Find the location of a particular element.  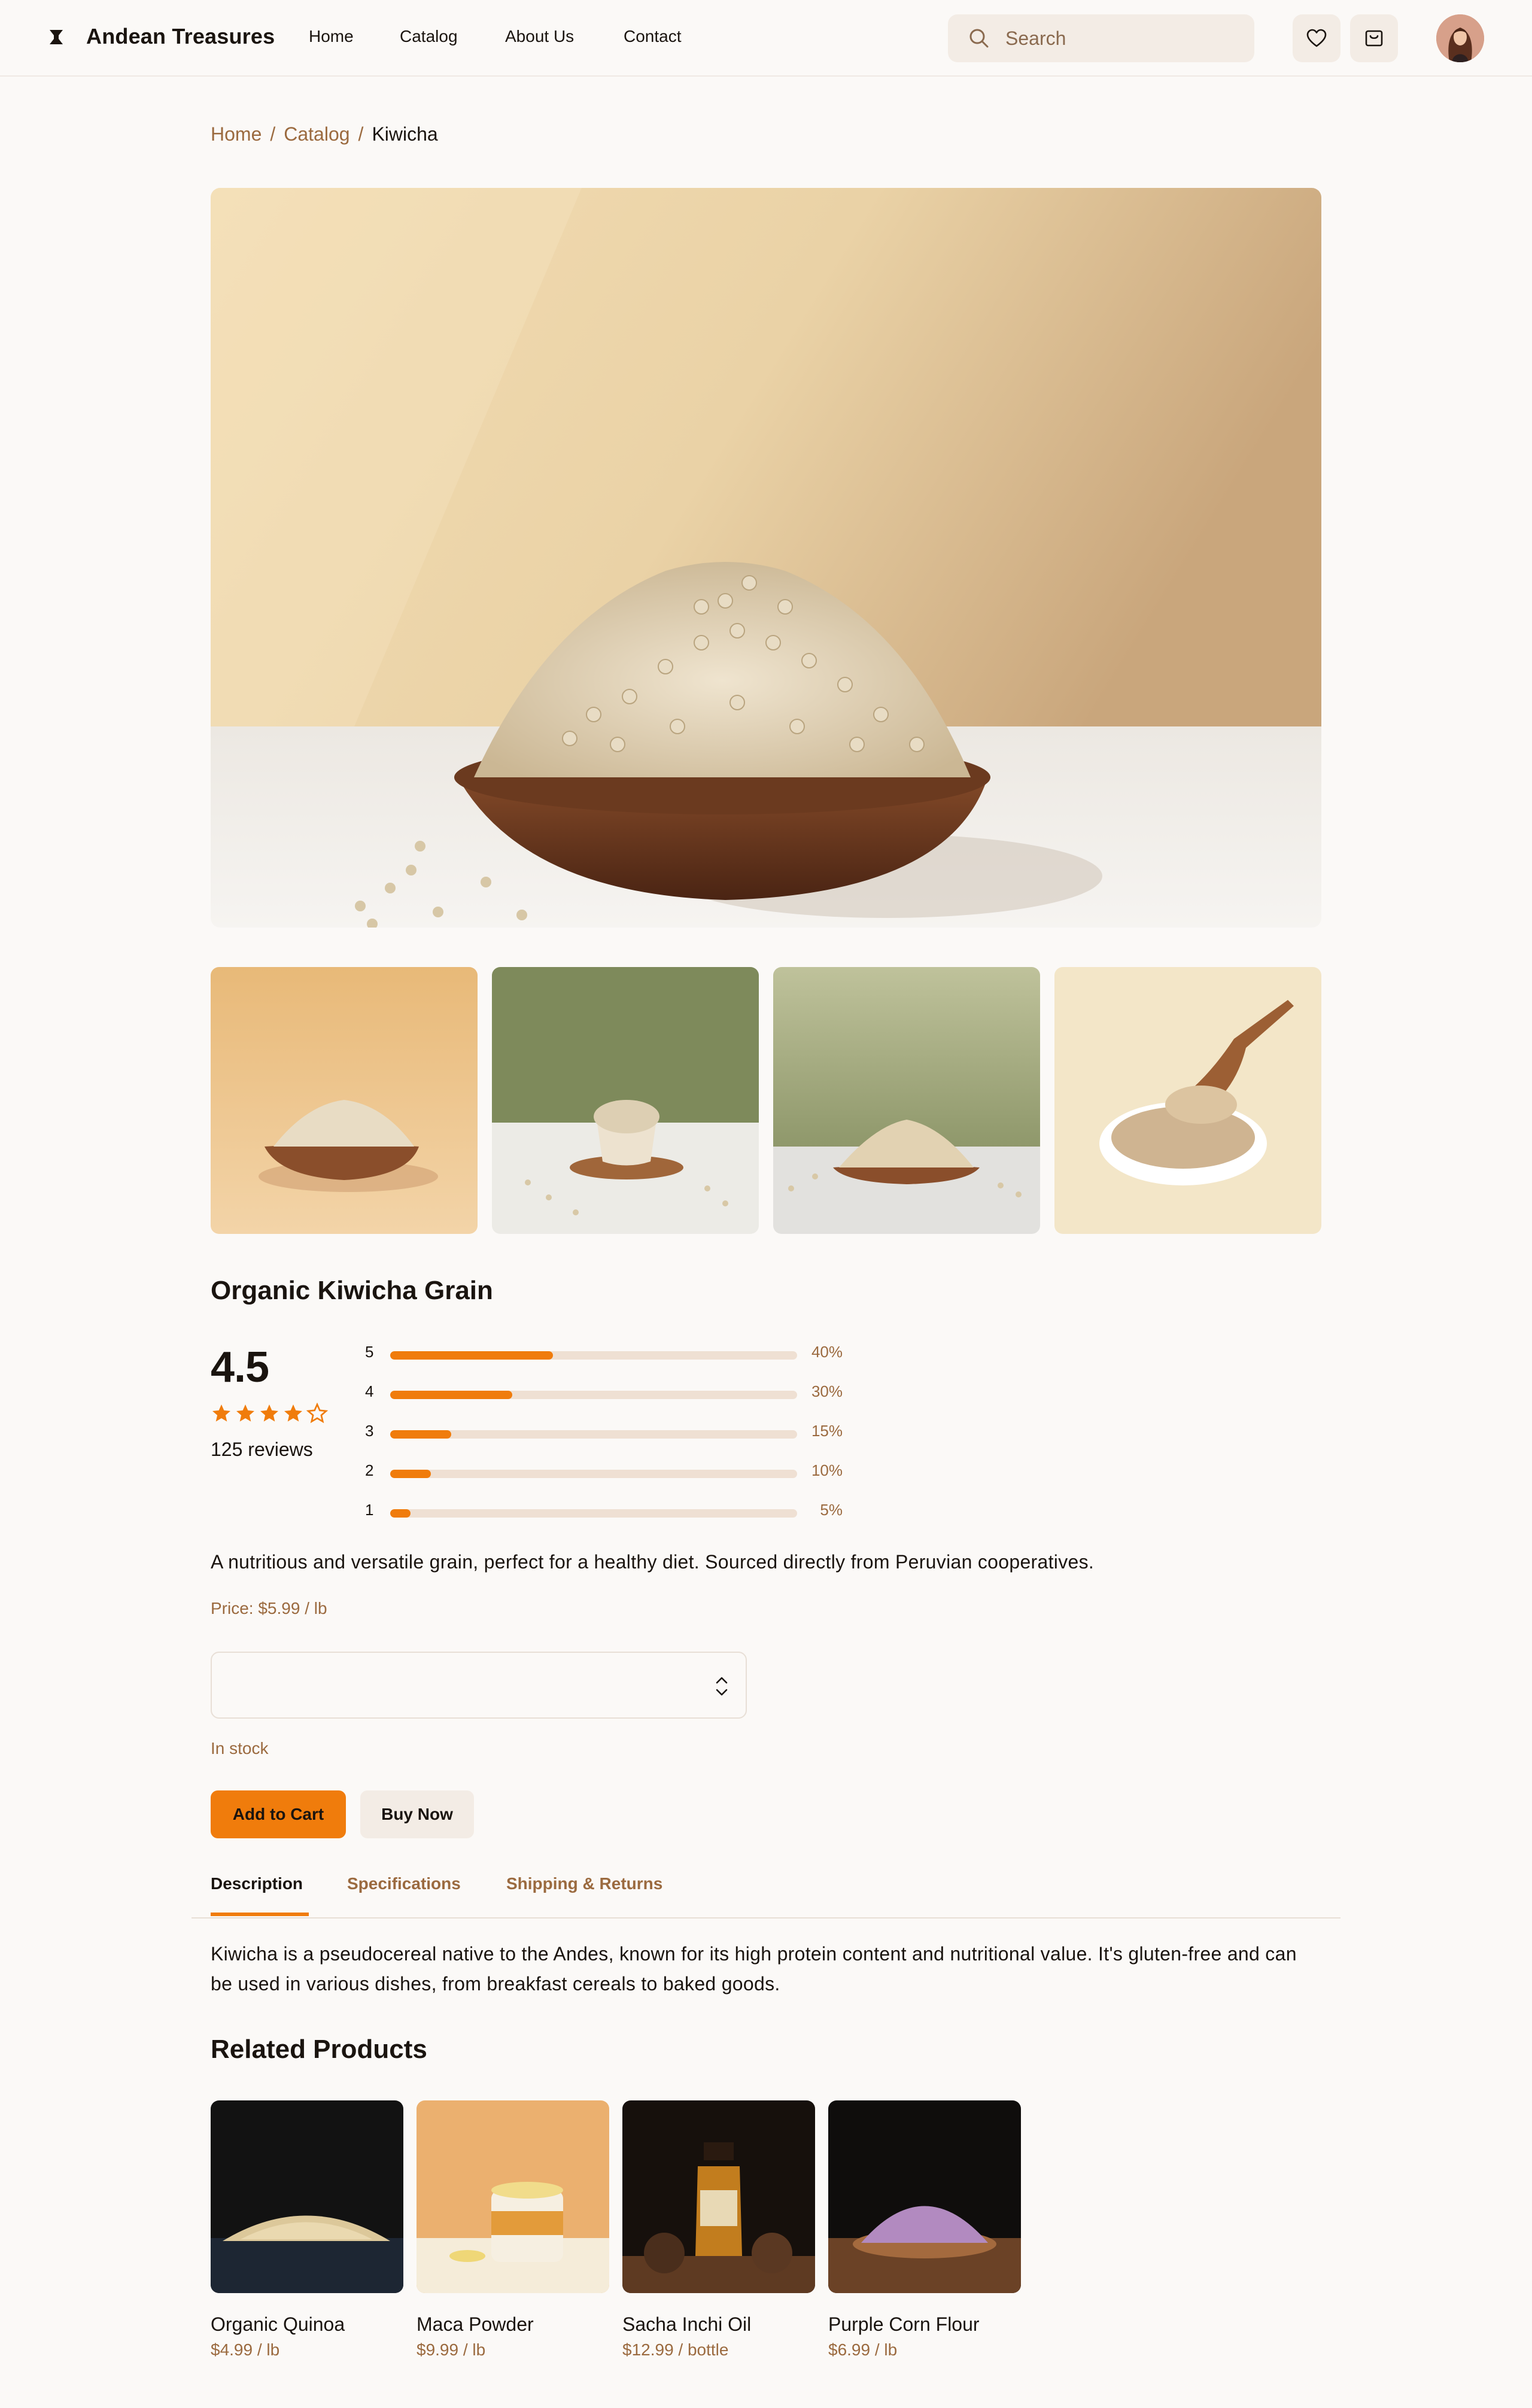

buy-now-button: Buy Now is located at coordinates (417, 1814).